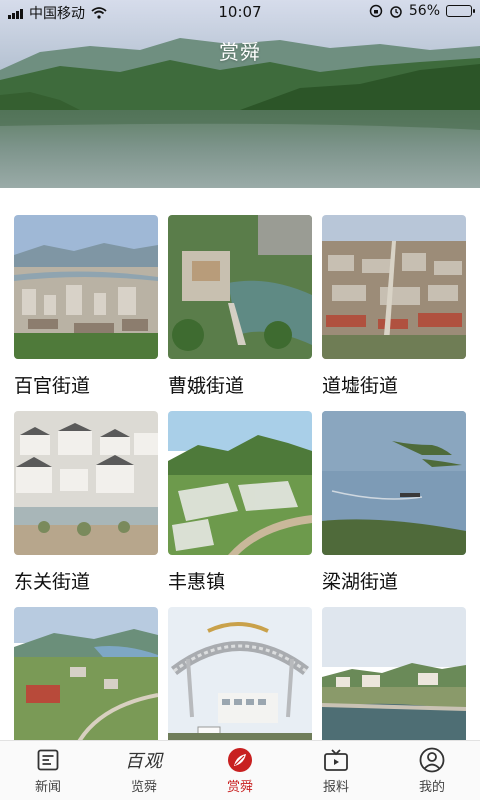 The image size is (480, 800). Describe the element at coordinates (360, 386) in the screenshot. I see `district-label: 道墟街道` at that location.